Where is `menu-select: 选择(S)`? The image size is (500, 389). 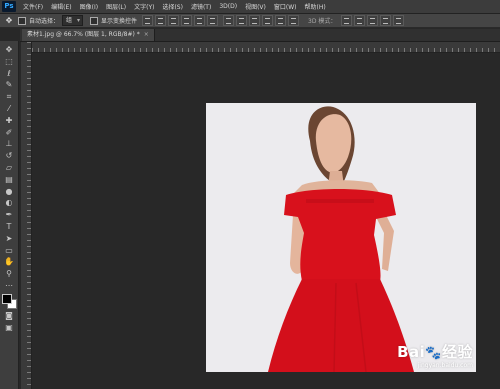 menu-select: 选择(S) is located at coordinates (172, 6).